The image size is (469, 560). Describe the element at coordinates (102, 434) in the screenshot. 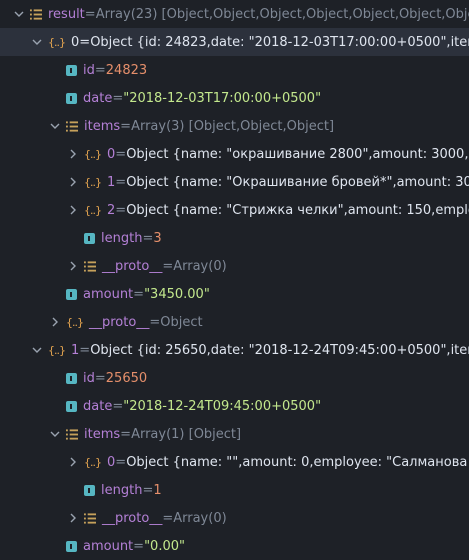

I see `tree-key: items` at that location.